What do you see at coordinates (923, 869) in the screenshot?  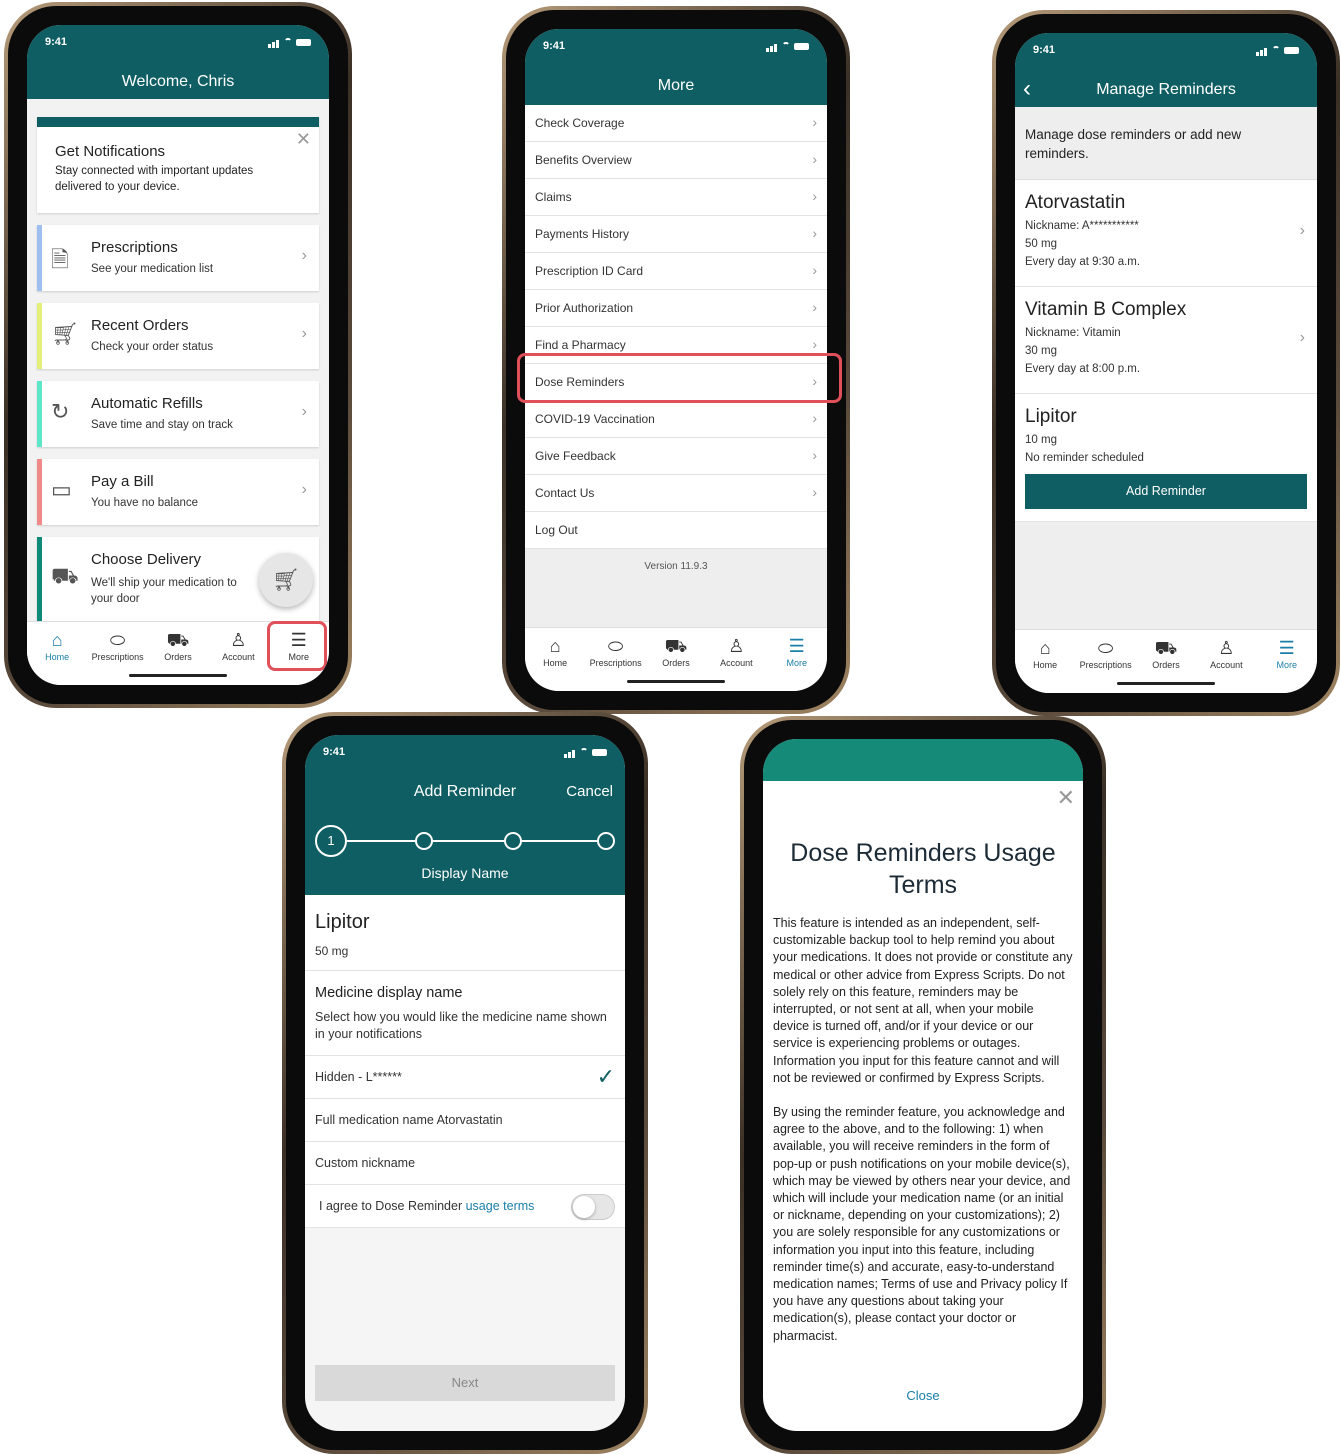 I see `terms-title: Dose Reminders Usage Terms` at bounding box center [923, 869].